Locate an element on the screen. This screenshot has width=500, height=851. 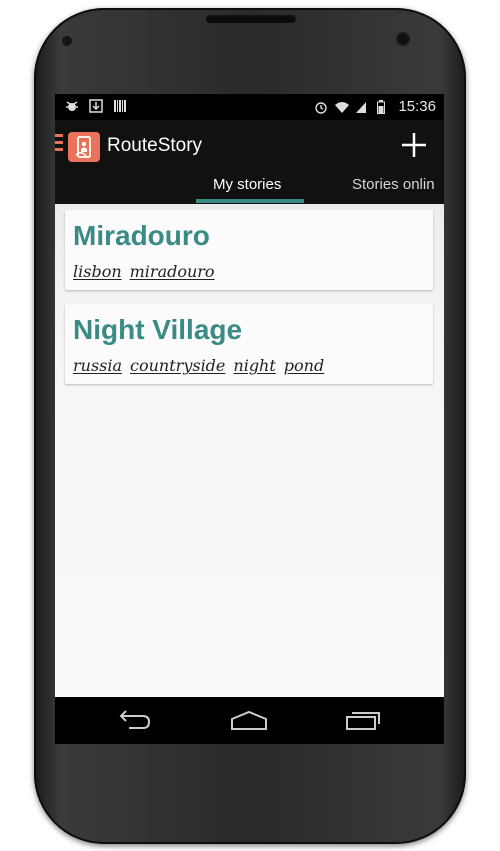
tag-link: countryside is located at coordinates (177, 365).